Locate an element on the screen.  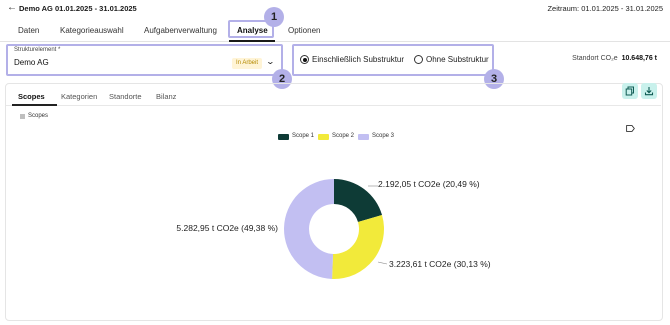
data-label-scope-3: 5.282,95 t CO2e (49,38 %) is located at coordinates (227, 228).